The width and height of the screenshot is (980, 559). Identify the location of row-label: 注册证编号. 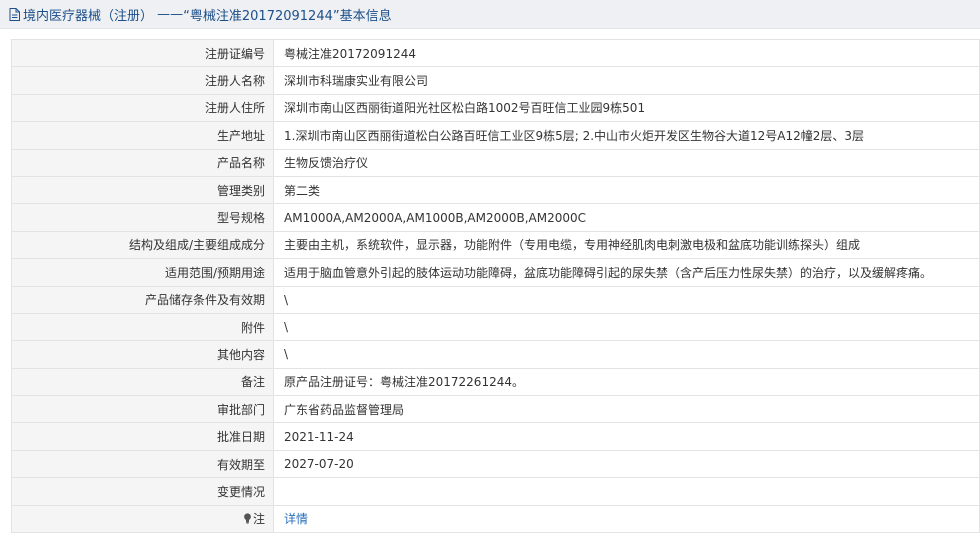
(142, 53).